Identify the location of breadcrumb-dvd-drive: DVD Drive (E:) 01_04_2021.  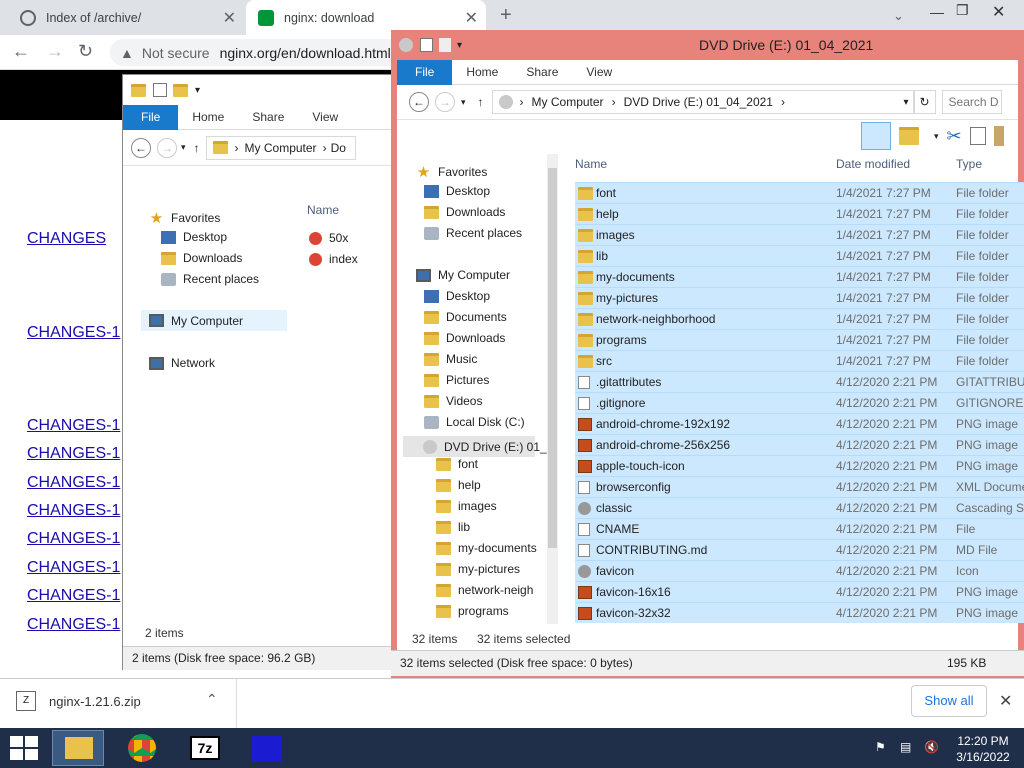
(698, 102).